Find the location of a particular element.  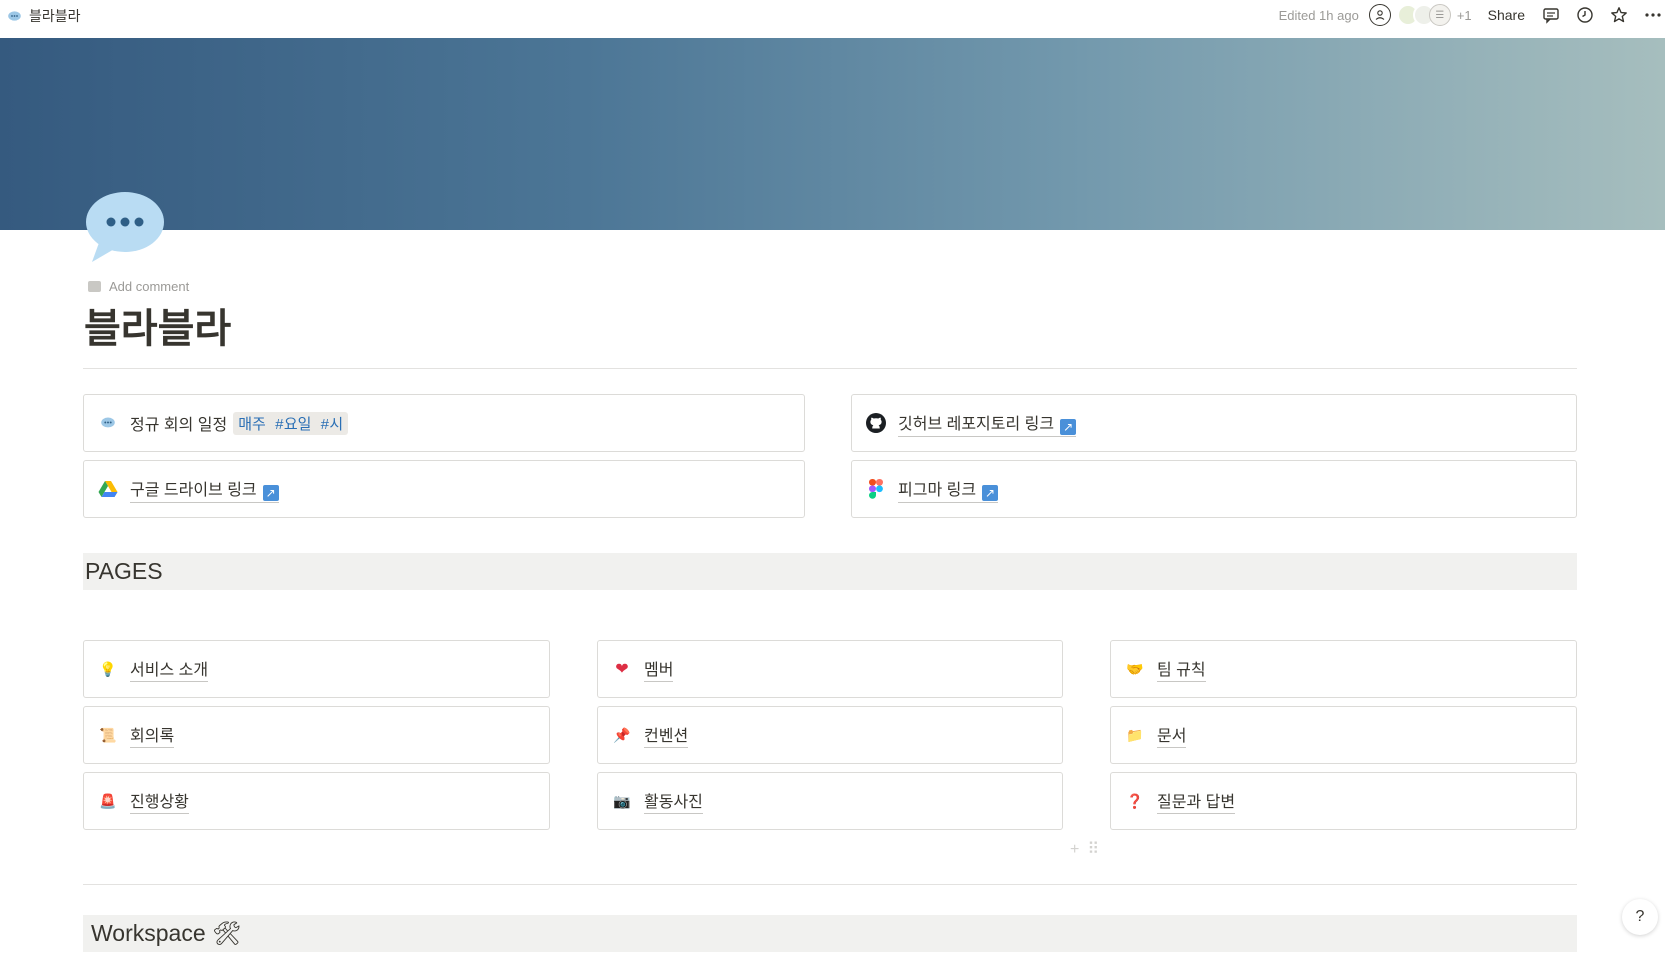

lightbulb-icon: 💡 is located at coordinates (108, 668).